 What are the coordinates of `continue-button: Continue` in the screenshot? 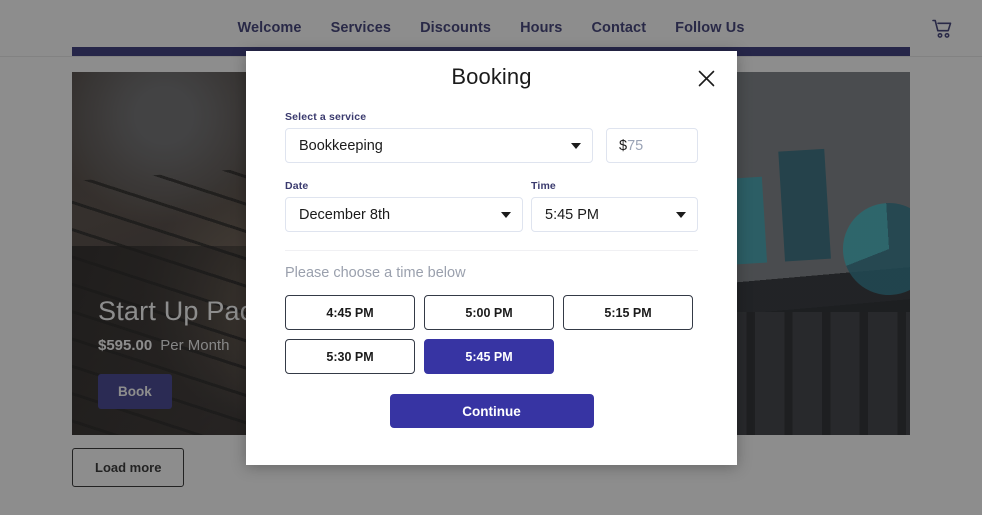 It's located at (491, 411).